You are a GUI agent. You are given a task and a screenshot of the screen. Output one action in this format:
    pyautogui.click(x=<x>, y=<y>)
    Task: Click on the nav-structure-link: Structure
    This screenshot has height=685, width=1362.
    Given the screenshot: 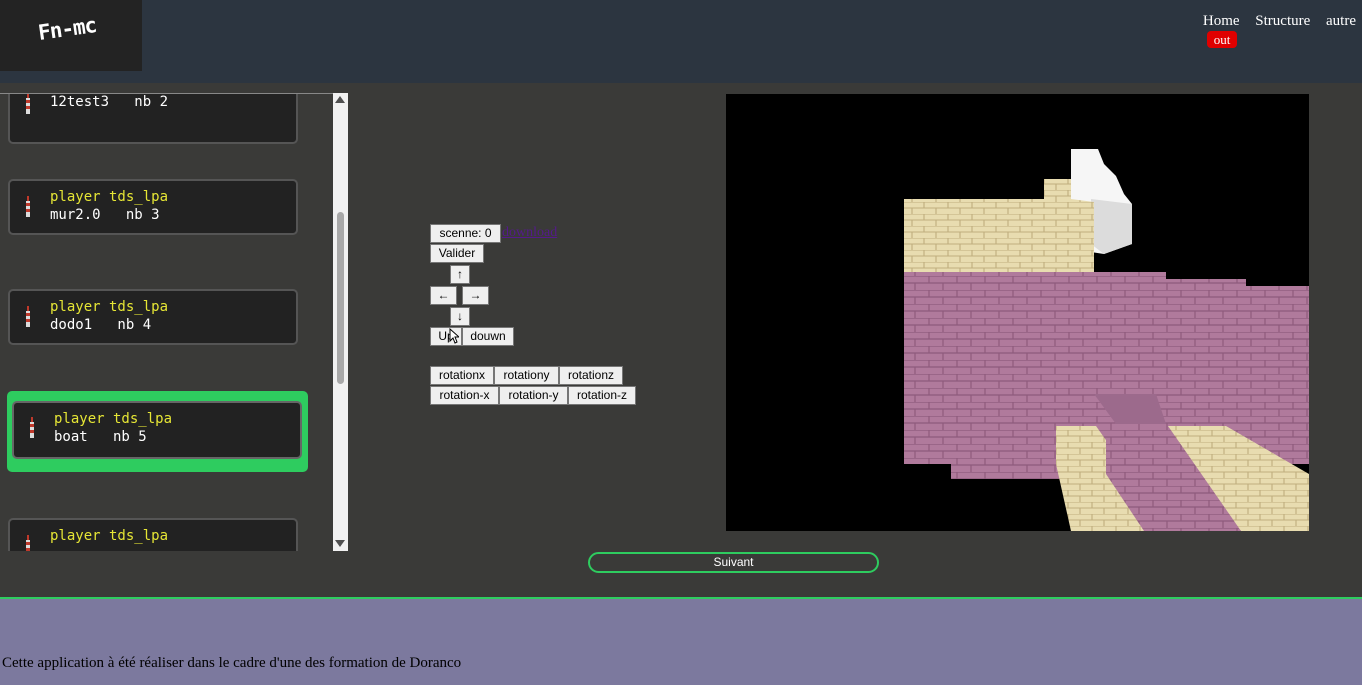 What is the action you would take?
    pyautogui.click(x=1282, y=21)
    